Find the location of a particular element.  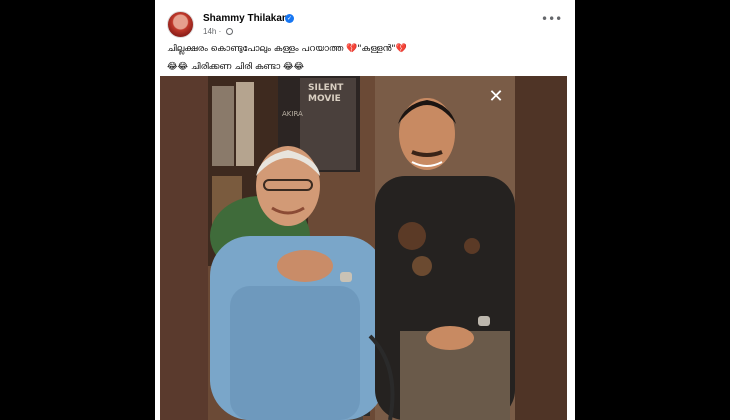

author-avatar is located at coordinates (180, 24).